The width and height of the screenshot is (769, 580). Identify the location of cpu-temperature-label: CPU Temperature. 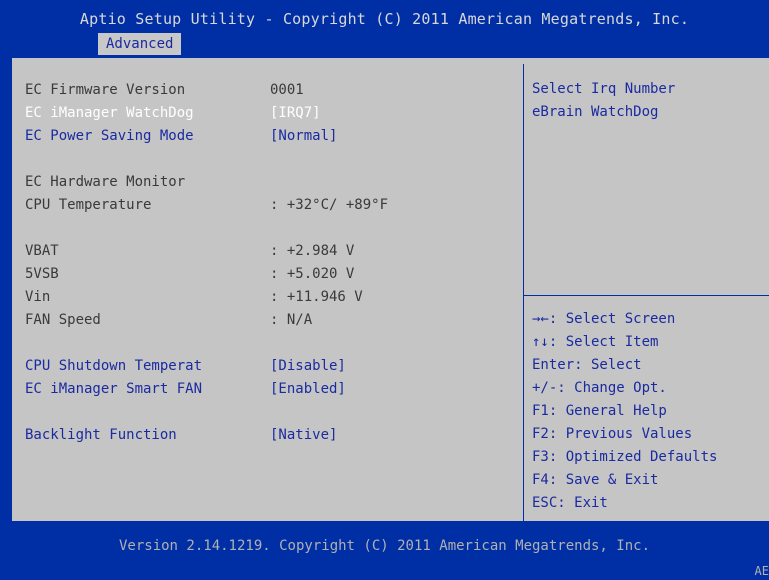
(88, 205).